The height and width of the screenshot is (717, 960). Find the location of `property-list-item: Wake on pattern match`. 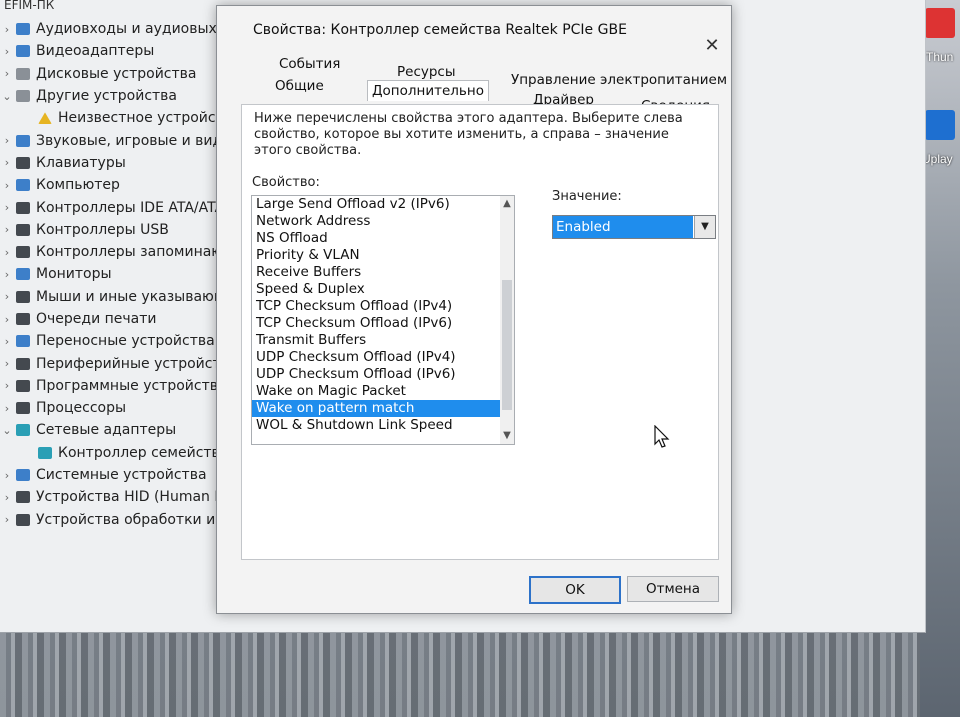

property-list-item: Wake on pattern match is located at coordinates (383, 408).